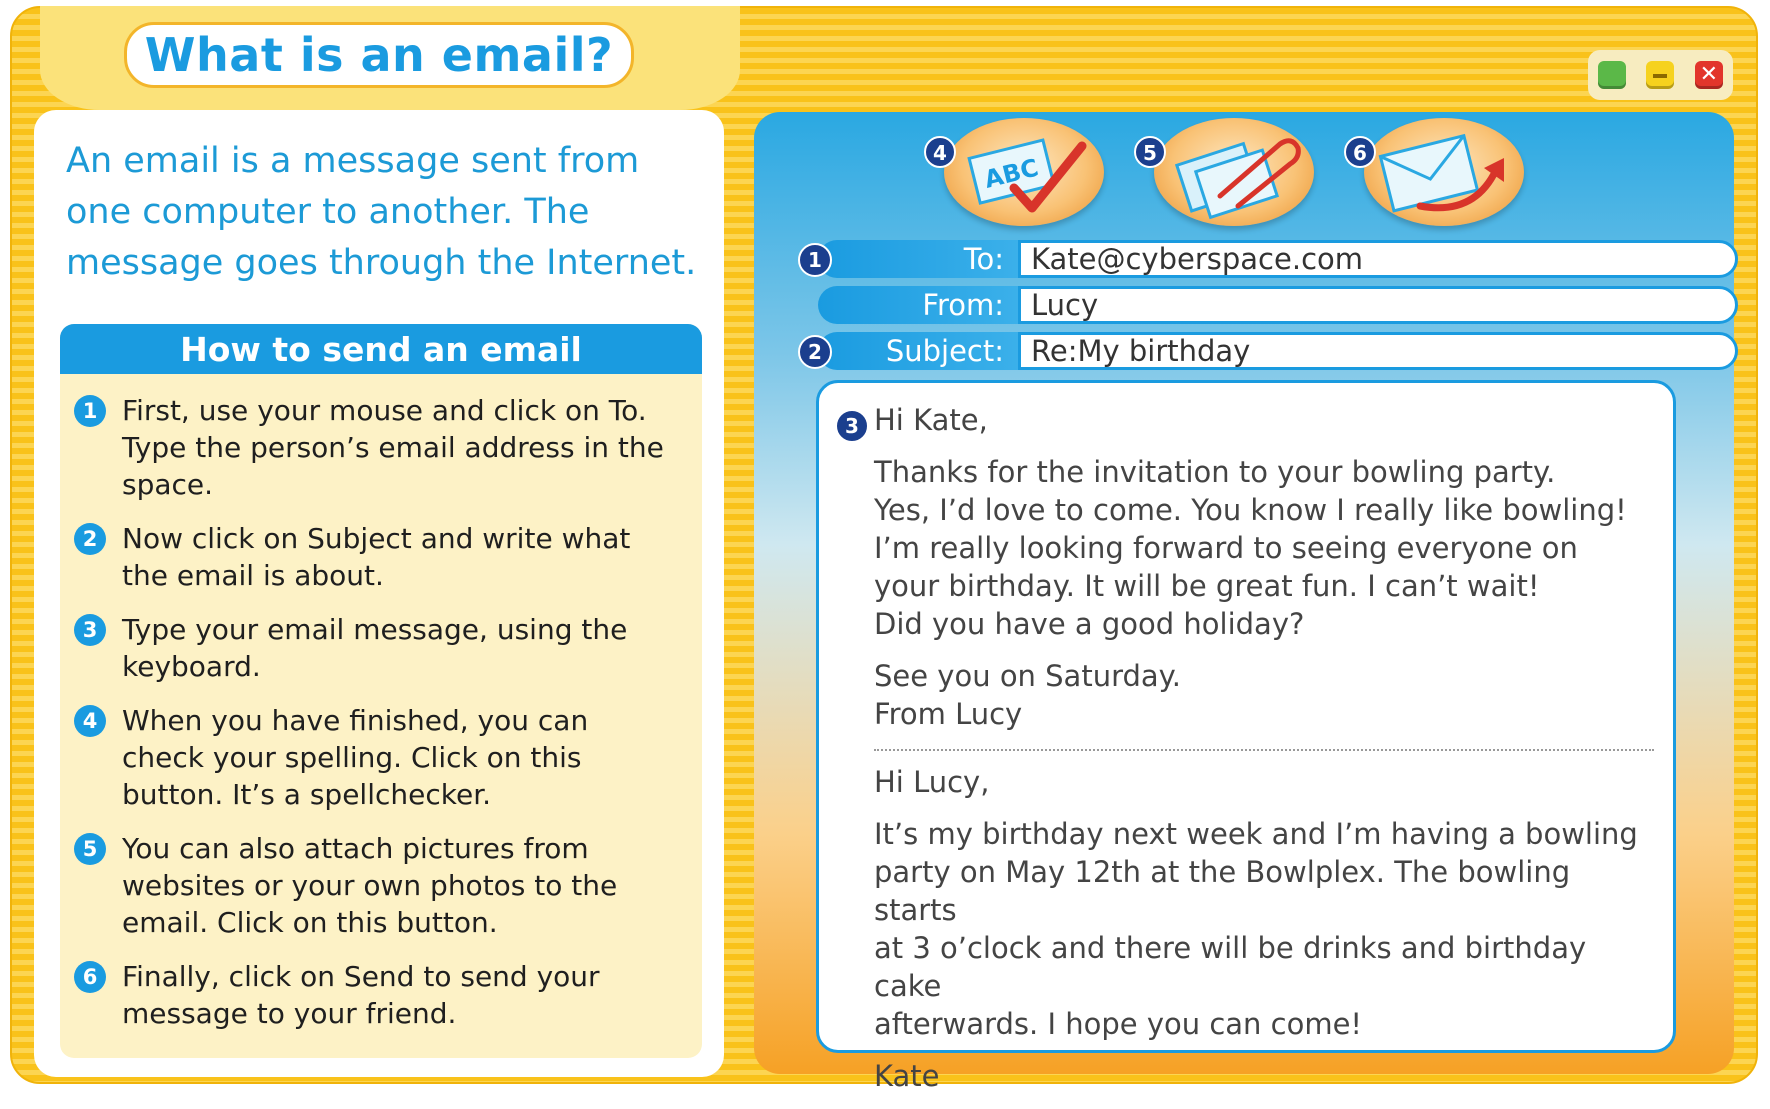 The height and width of the screenshot is (1109, 1770). I want to click on attach-button: 5, so click(1224, 172).